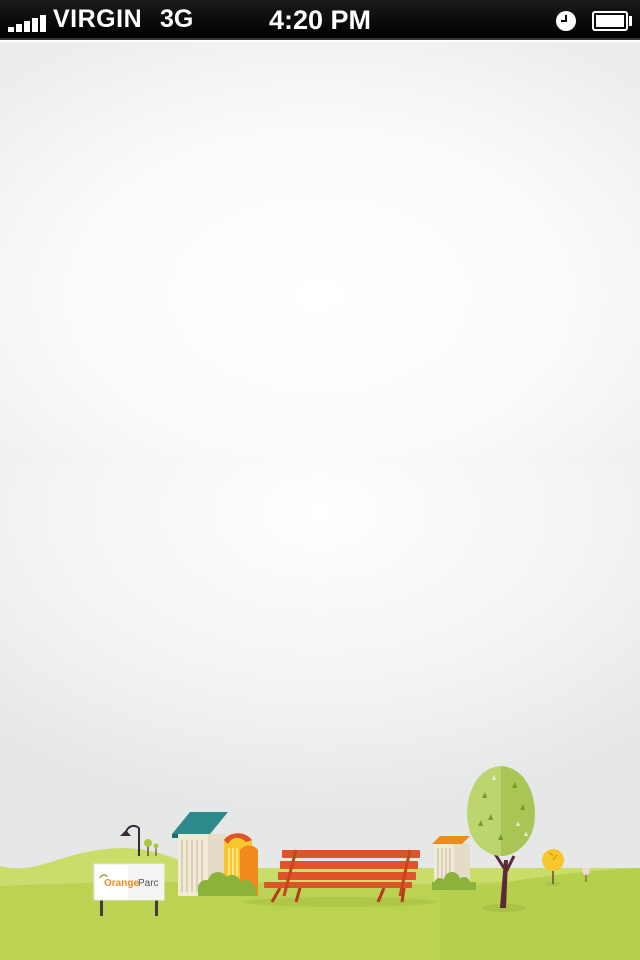 The image size is (640, 960). Describe the element at coordinates (630, 21) in the screenshot. I see `battery-tip` at that location.